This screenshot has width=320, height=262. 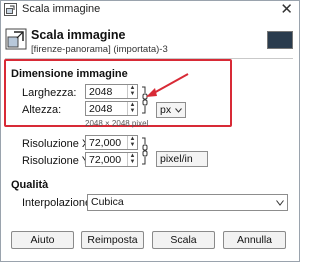 What do you see at coordinates (150, 10) in the screenshot?
I see `title-bar: Scala immagine ✕` at bounding box center [150, 10].